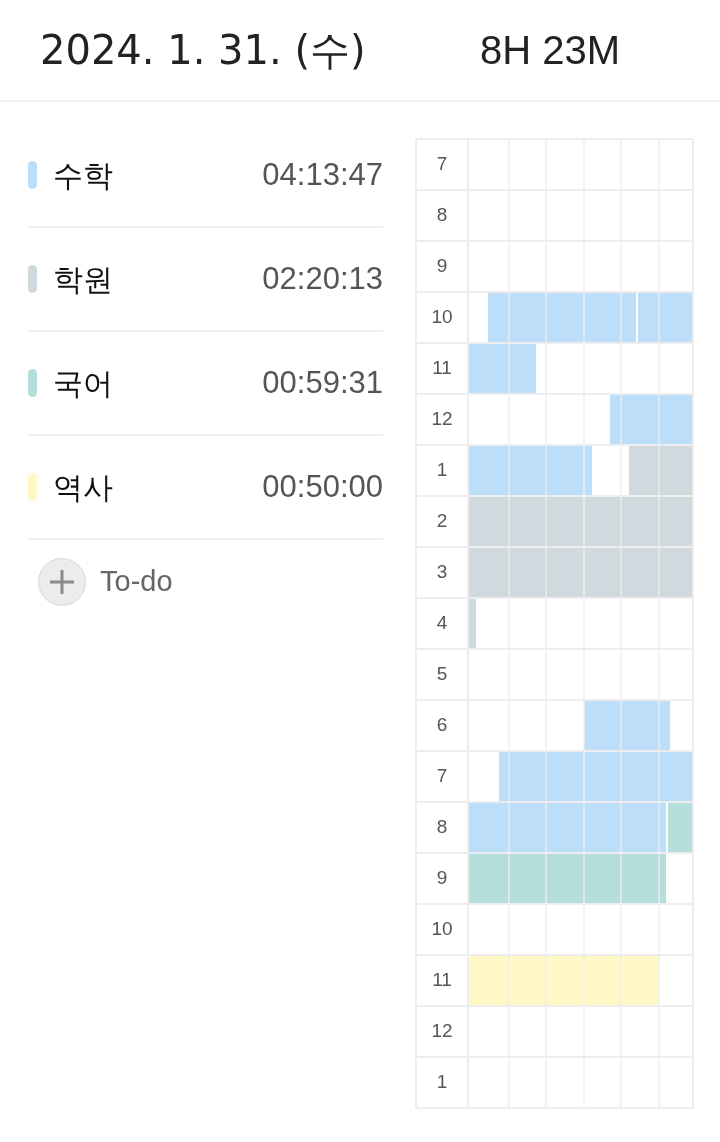  Describe the element at coordinates (105, 582) in the screenshot. I see `add-todo-button: To-do` at that location.